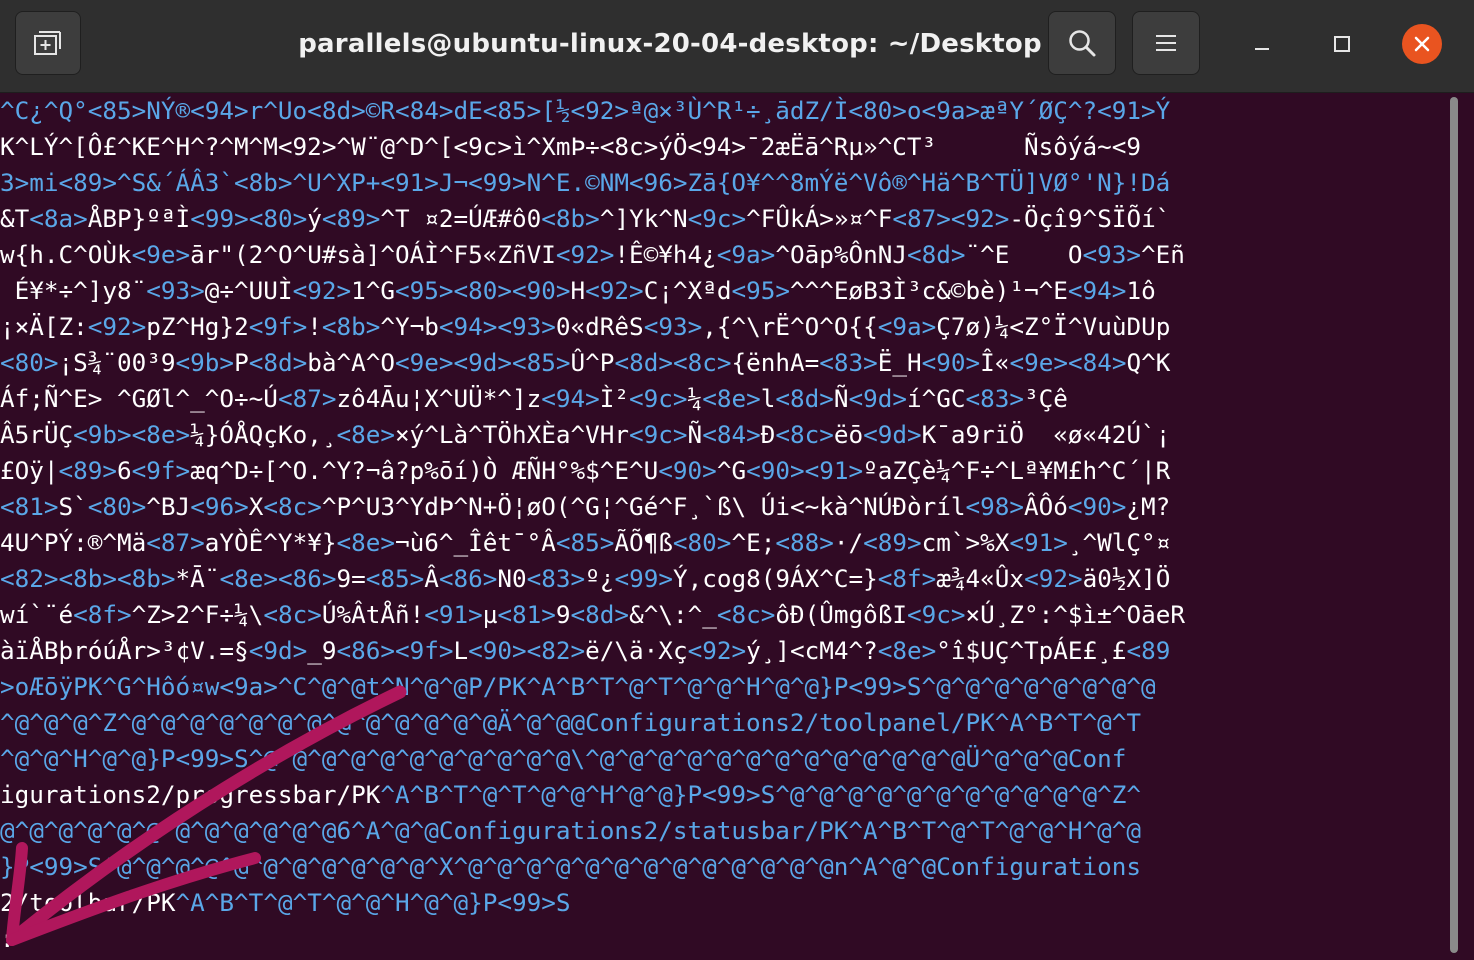  Describe the element at coordinates (995, 362) in the screenshot. I see `terminal-text: Î«` at that location.